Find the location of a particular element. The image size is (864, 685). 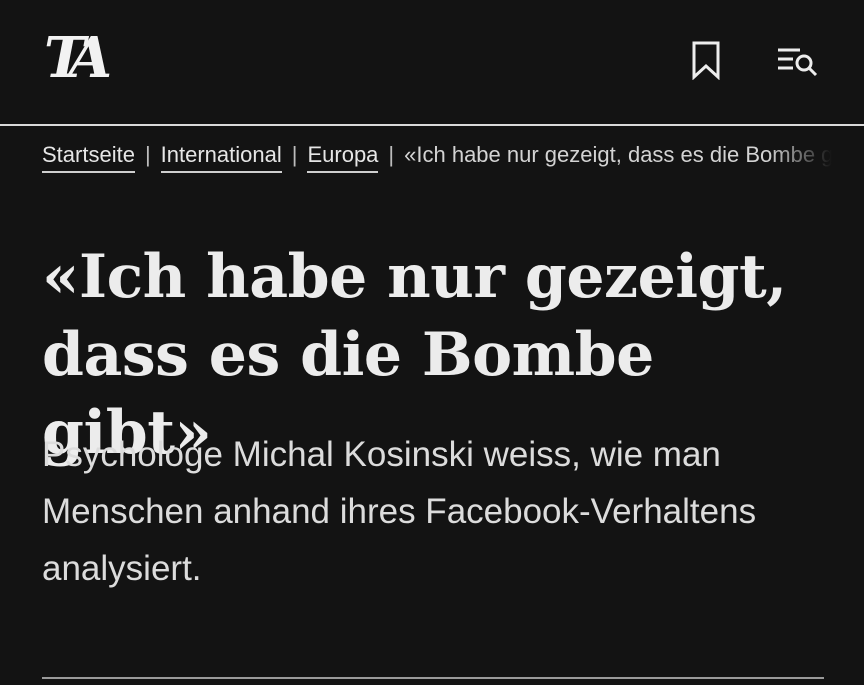

divider is located at coordinates (433, 678).